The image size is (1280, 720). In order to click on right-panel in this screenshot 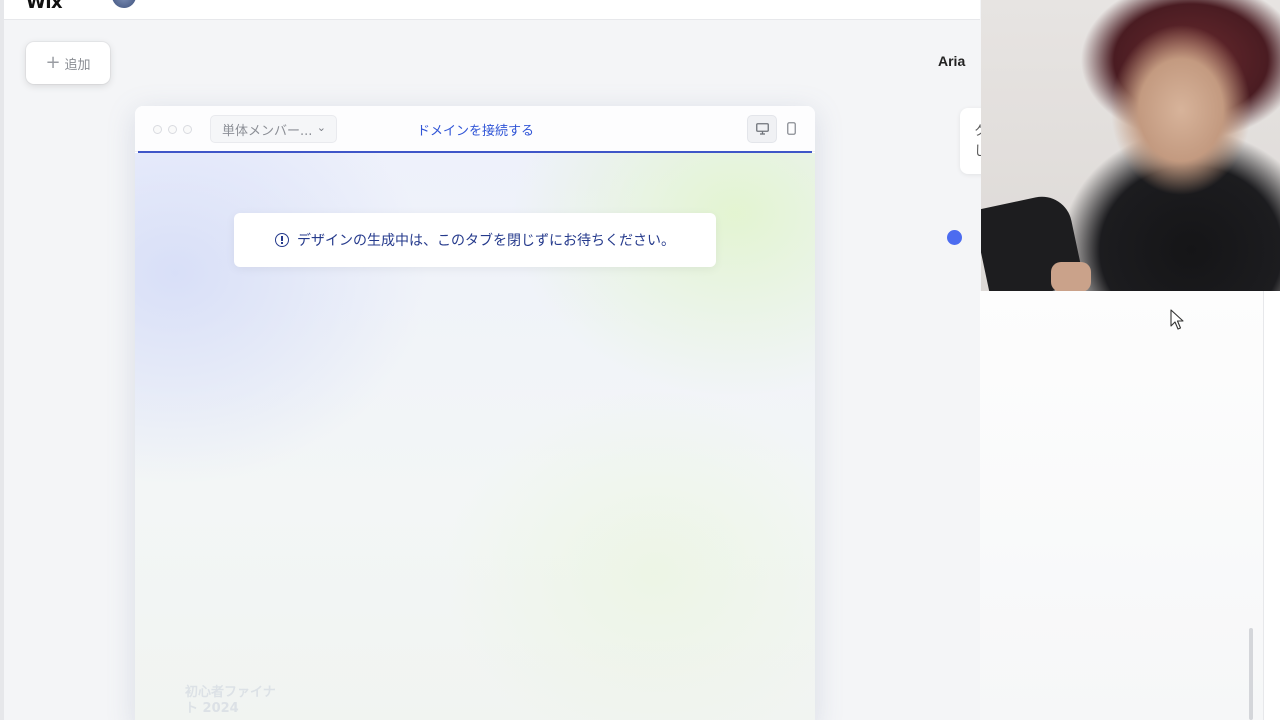, I will do `click(1121, 505)`.